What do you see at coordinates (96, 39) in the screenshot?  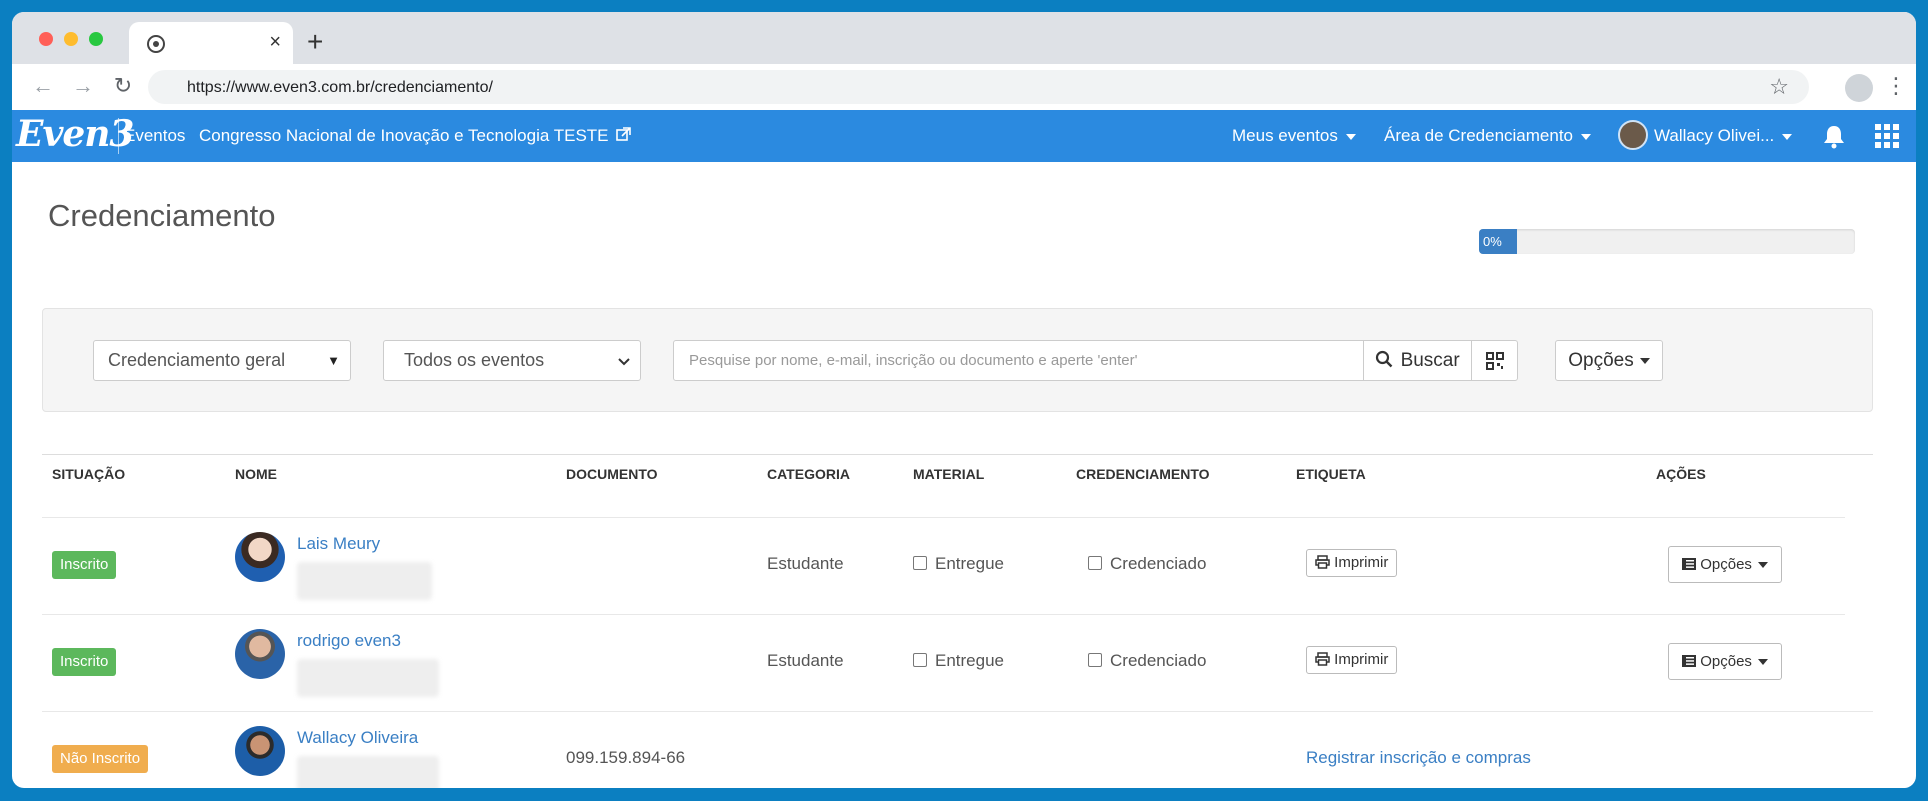 I see `maximize-window-button` at bounding box center [96, 39].